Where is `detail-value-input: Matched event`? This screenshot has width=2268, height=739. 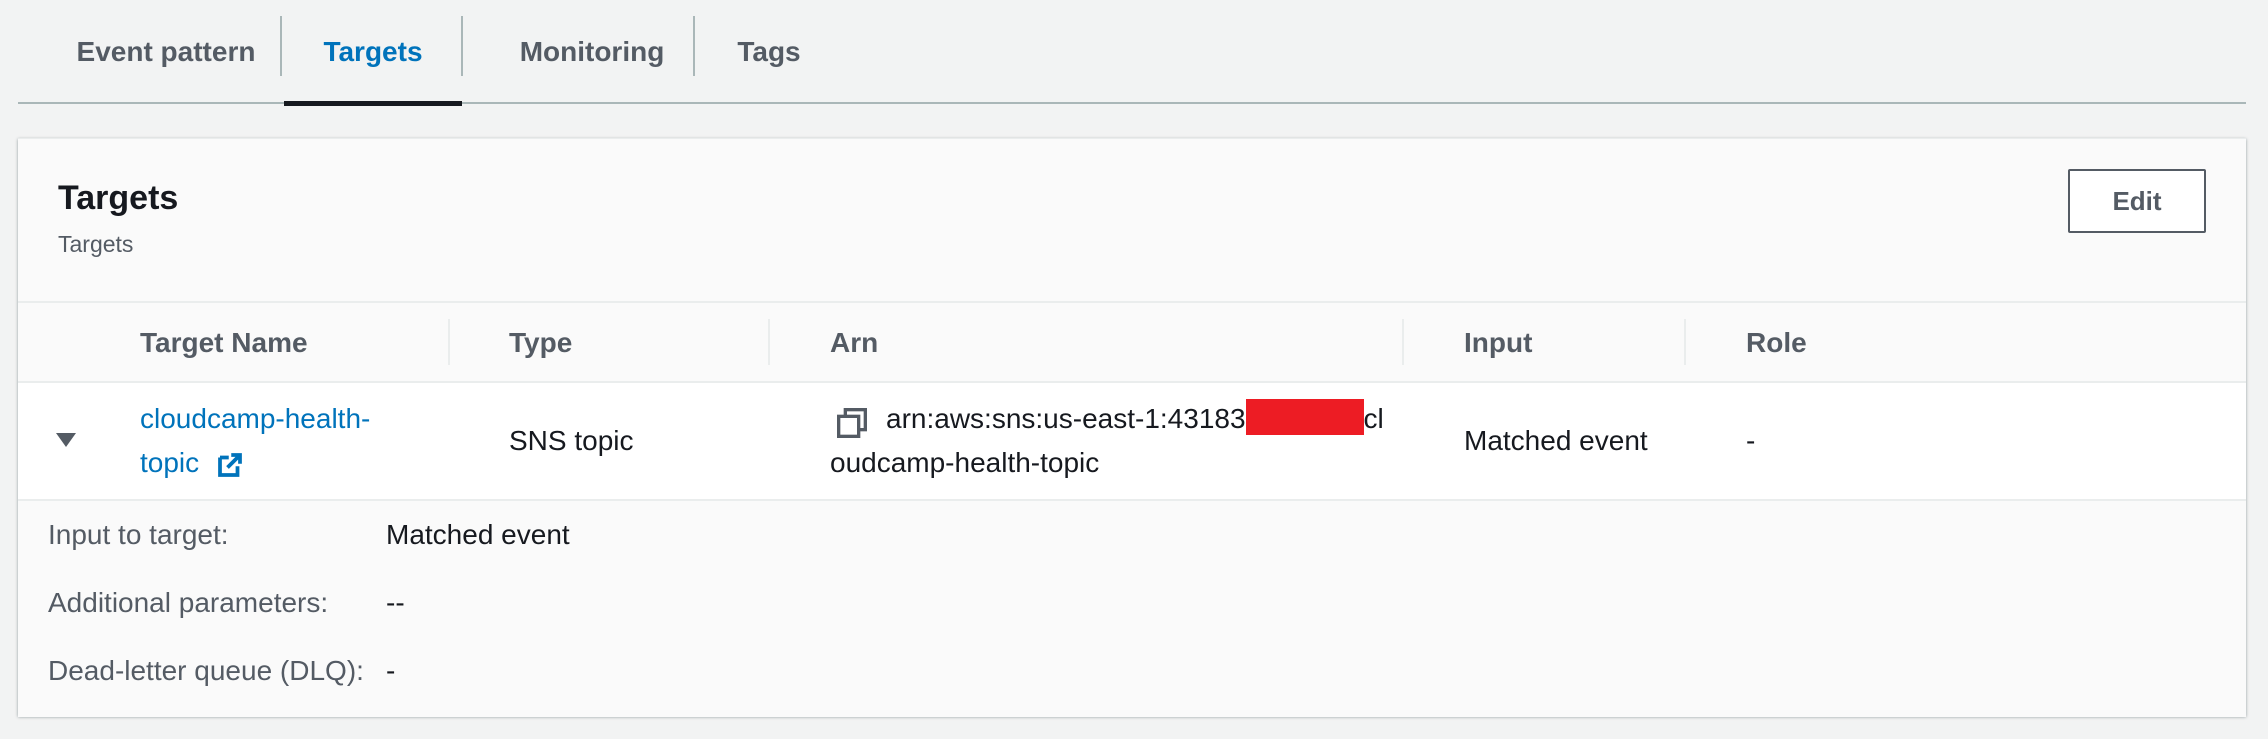 detail-value-input: Matched event is located at coordinates (478, 534).